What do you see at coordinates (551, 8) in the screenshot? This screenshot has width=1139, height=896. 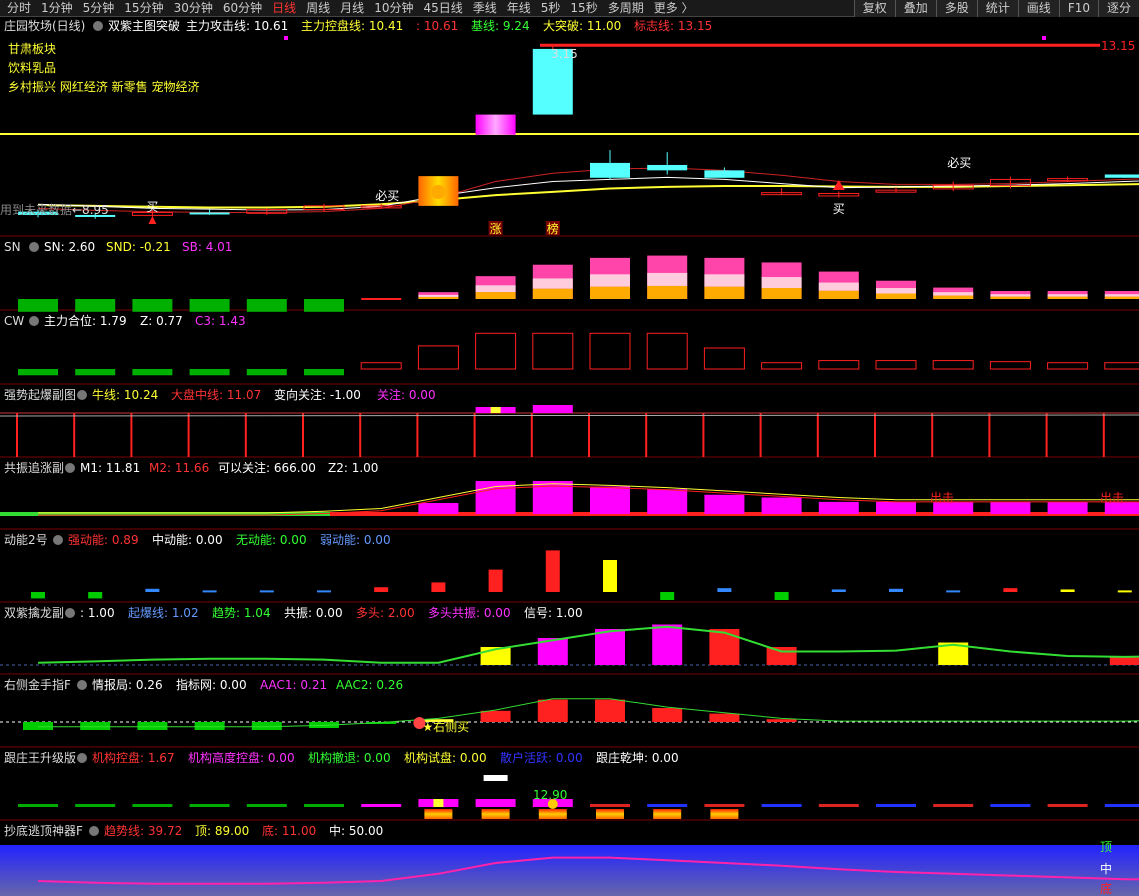 I see `tab-13: 5秒` at bounding box center [551, 8].